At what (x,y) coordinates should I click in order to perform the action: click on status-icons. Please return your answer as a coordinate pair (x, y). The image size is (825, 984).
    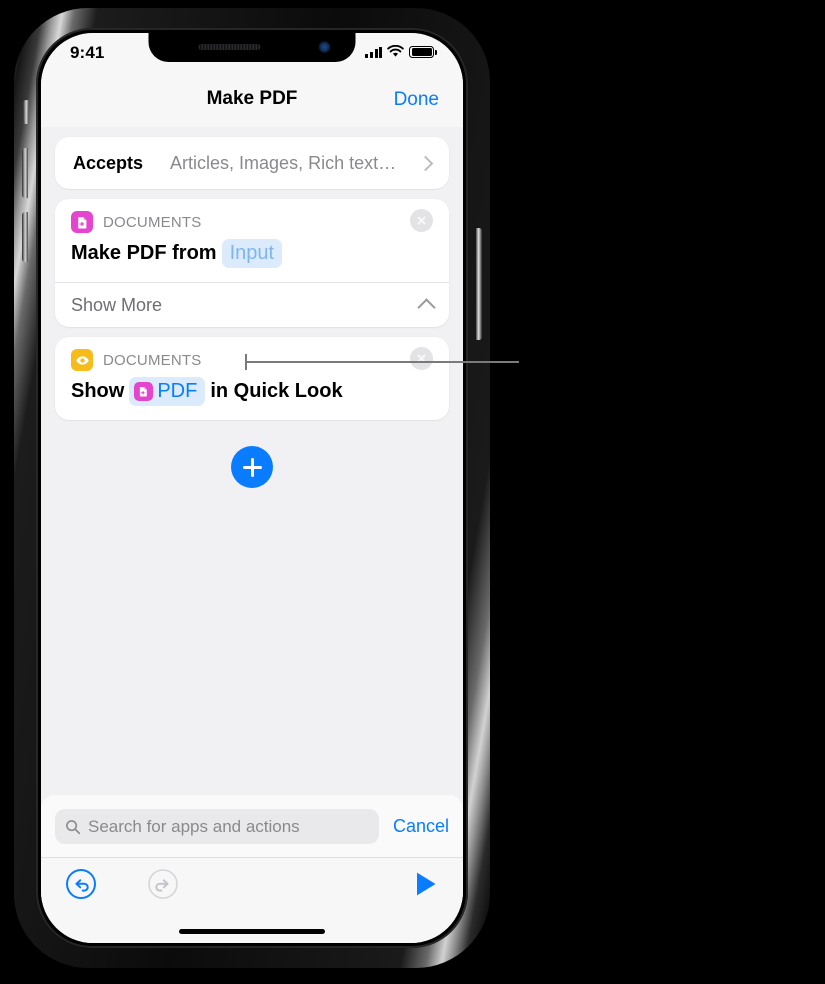
    Looking at the image, I should click on (401, 51).